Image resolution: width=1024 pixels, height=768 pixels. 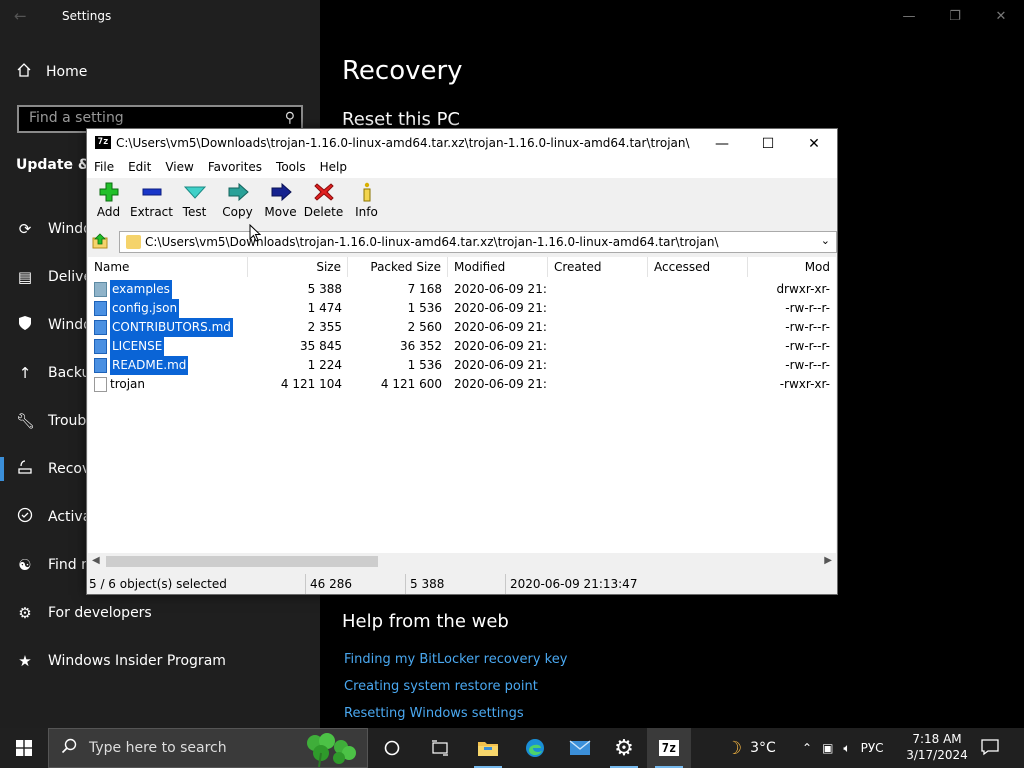 I want to click on copy-arrow-icon, so click(x=238, y=192).